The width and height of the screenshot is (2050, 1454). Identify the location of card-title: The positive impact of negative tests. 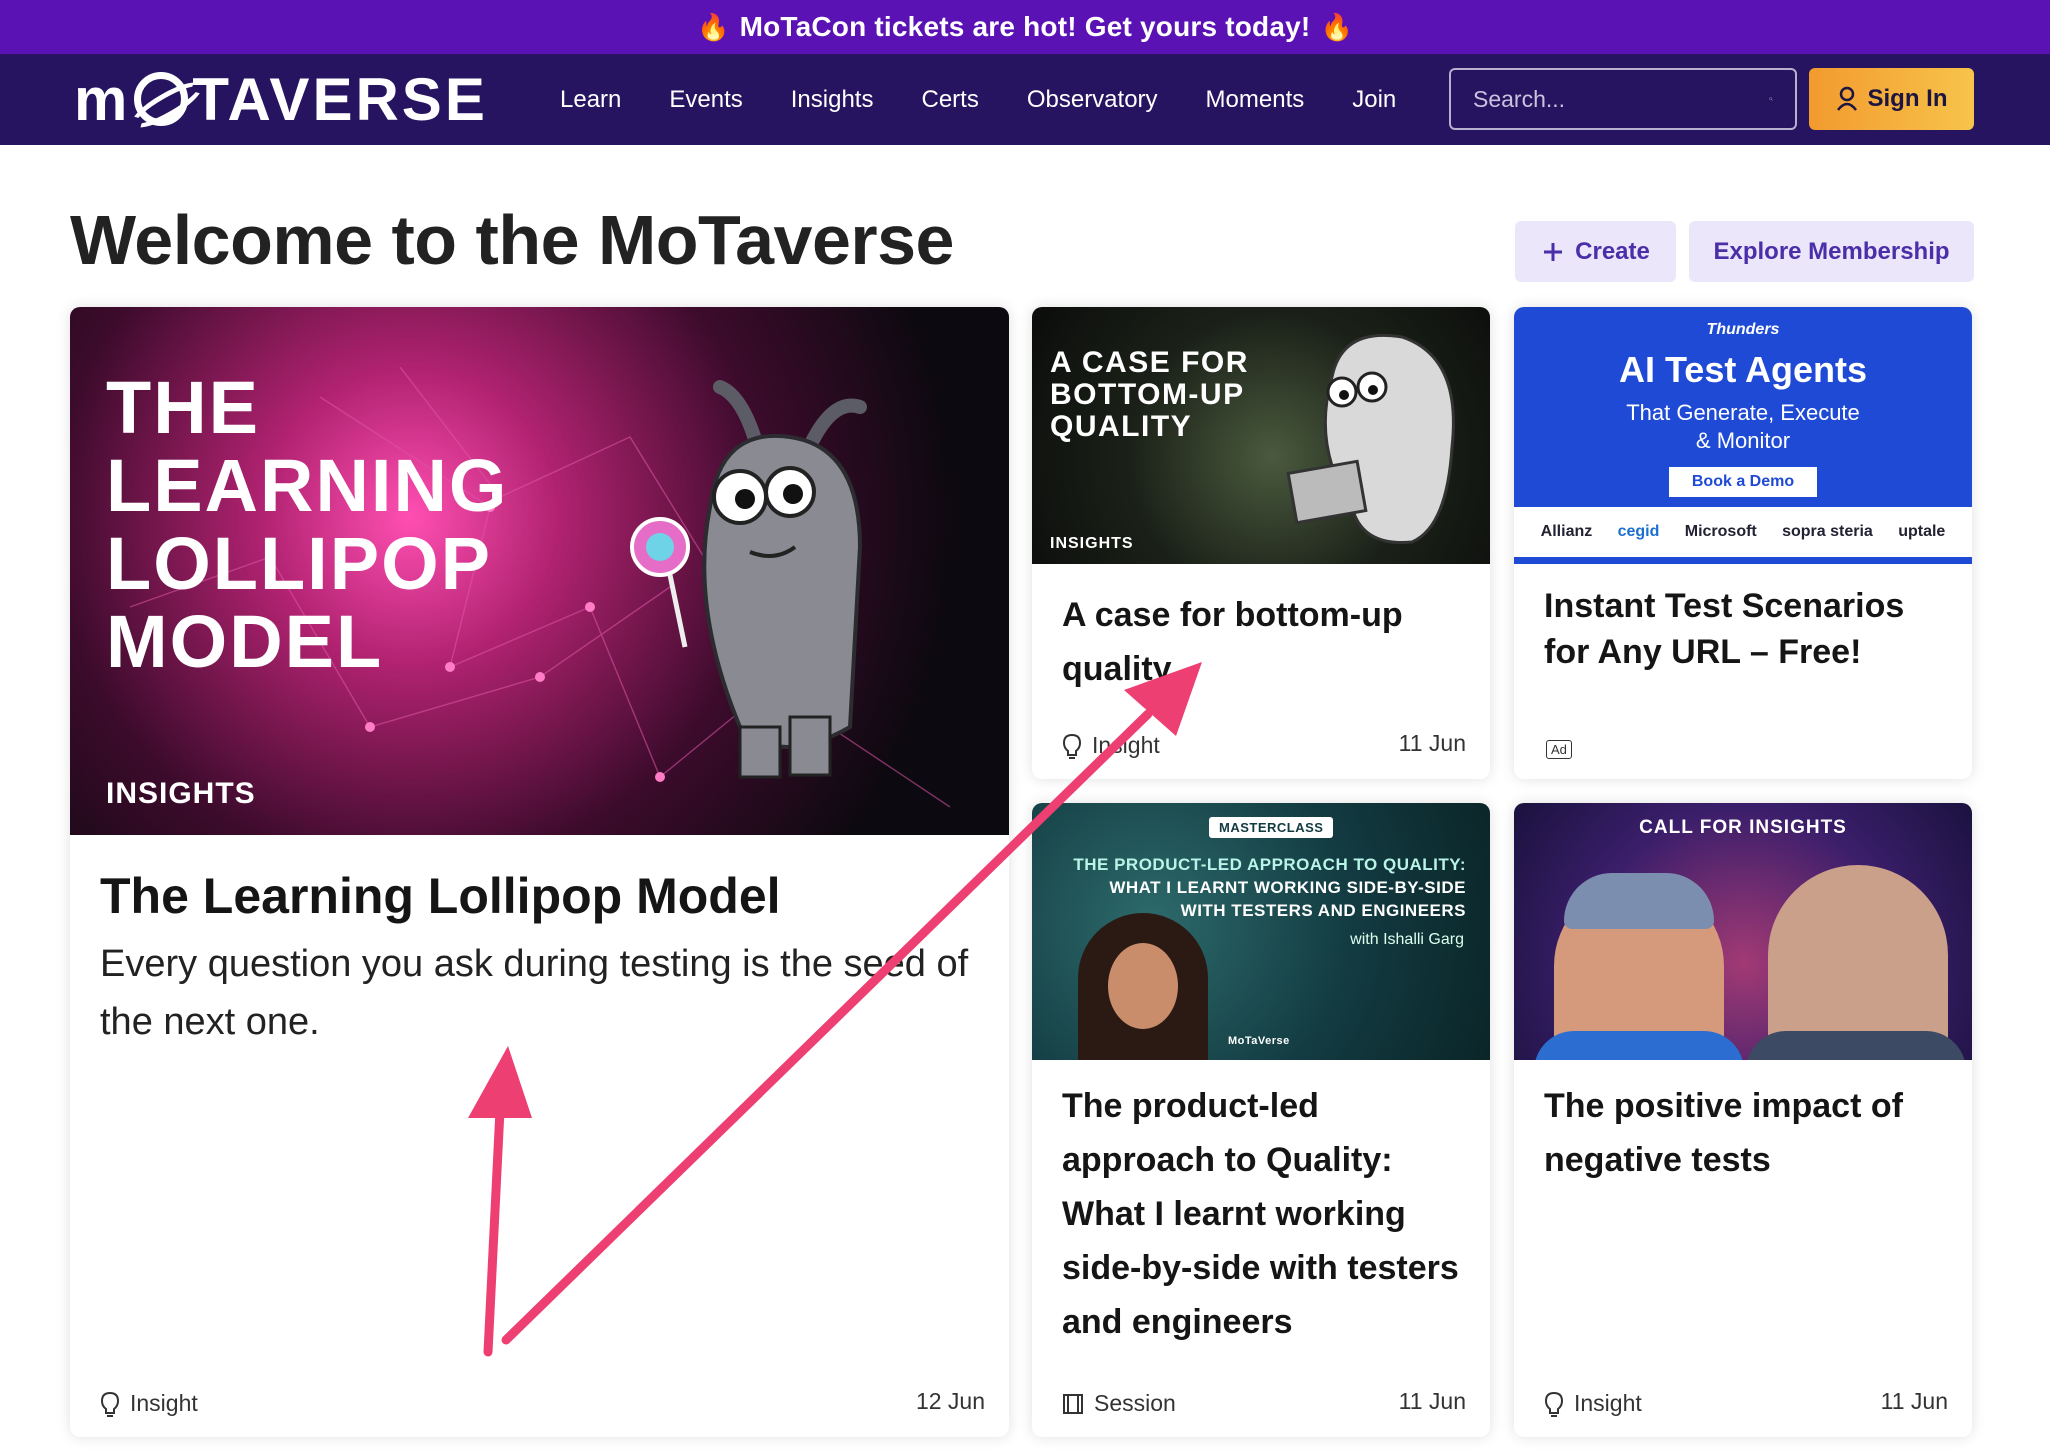
(1744, 1133).